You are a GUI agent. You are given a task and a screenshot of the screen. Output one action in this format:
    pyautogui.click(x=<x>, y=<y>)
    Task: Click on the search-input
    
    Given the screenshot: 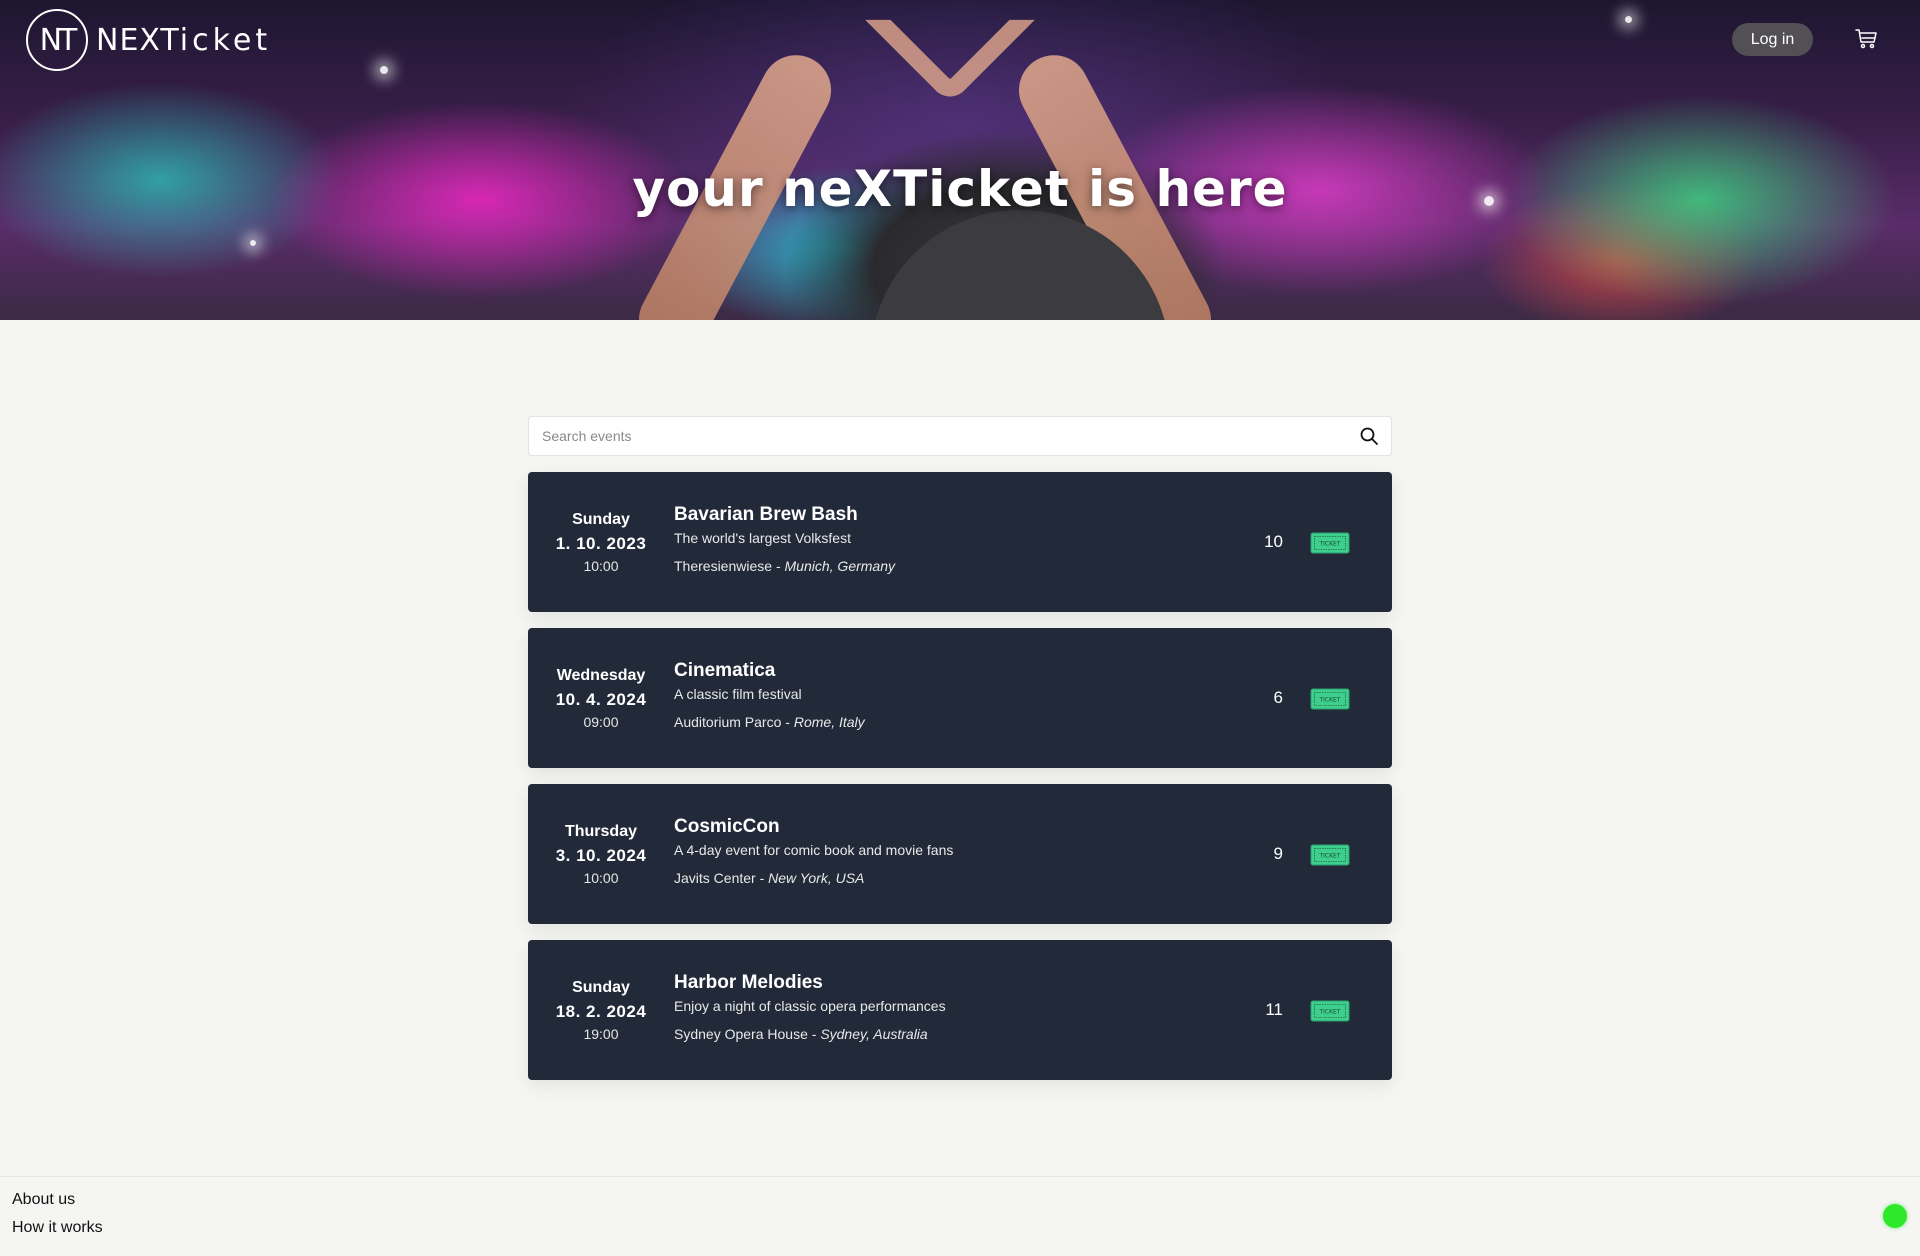 What is the action you would take?
    pyautogui.click(x=944, y=436)
    